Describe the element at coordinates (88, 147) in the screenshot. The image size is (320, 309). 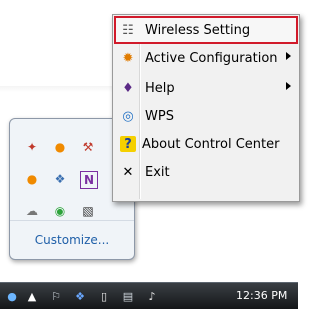
I see `tool-icon: ⚒` at that location.